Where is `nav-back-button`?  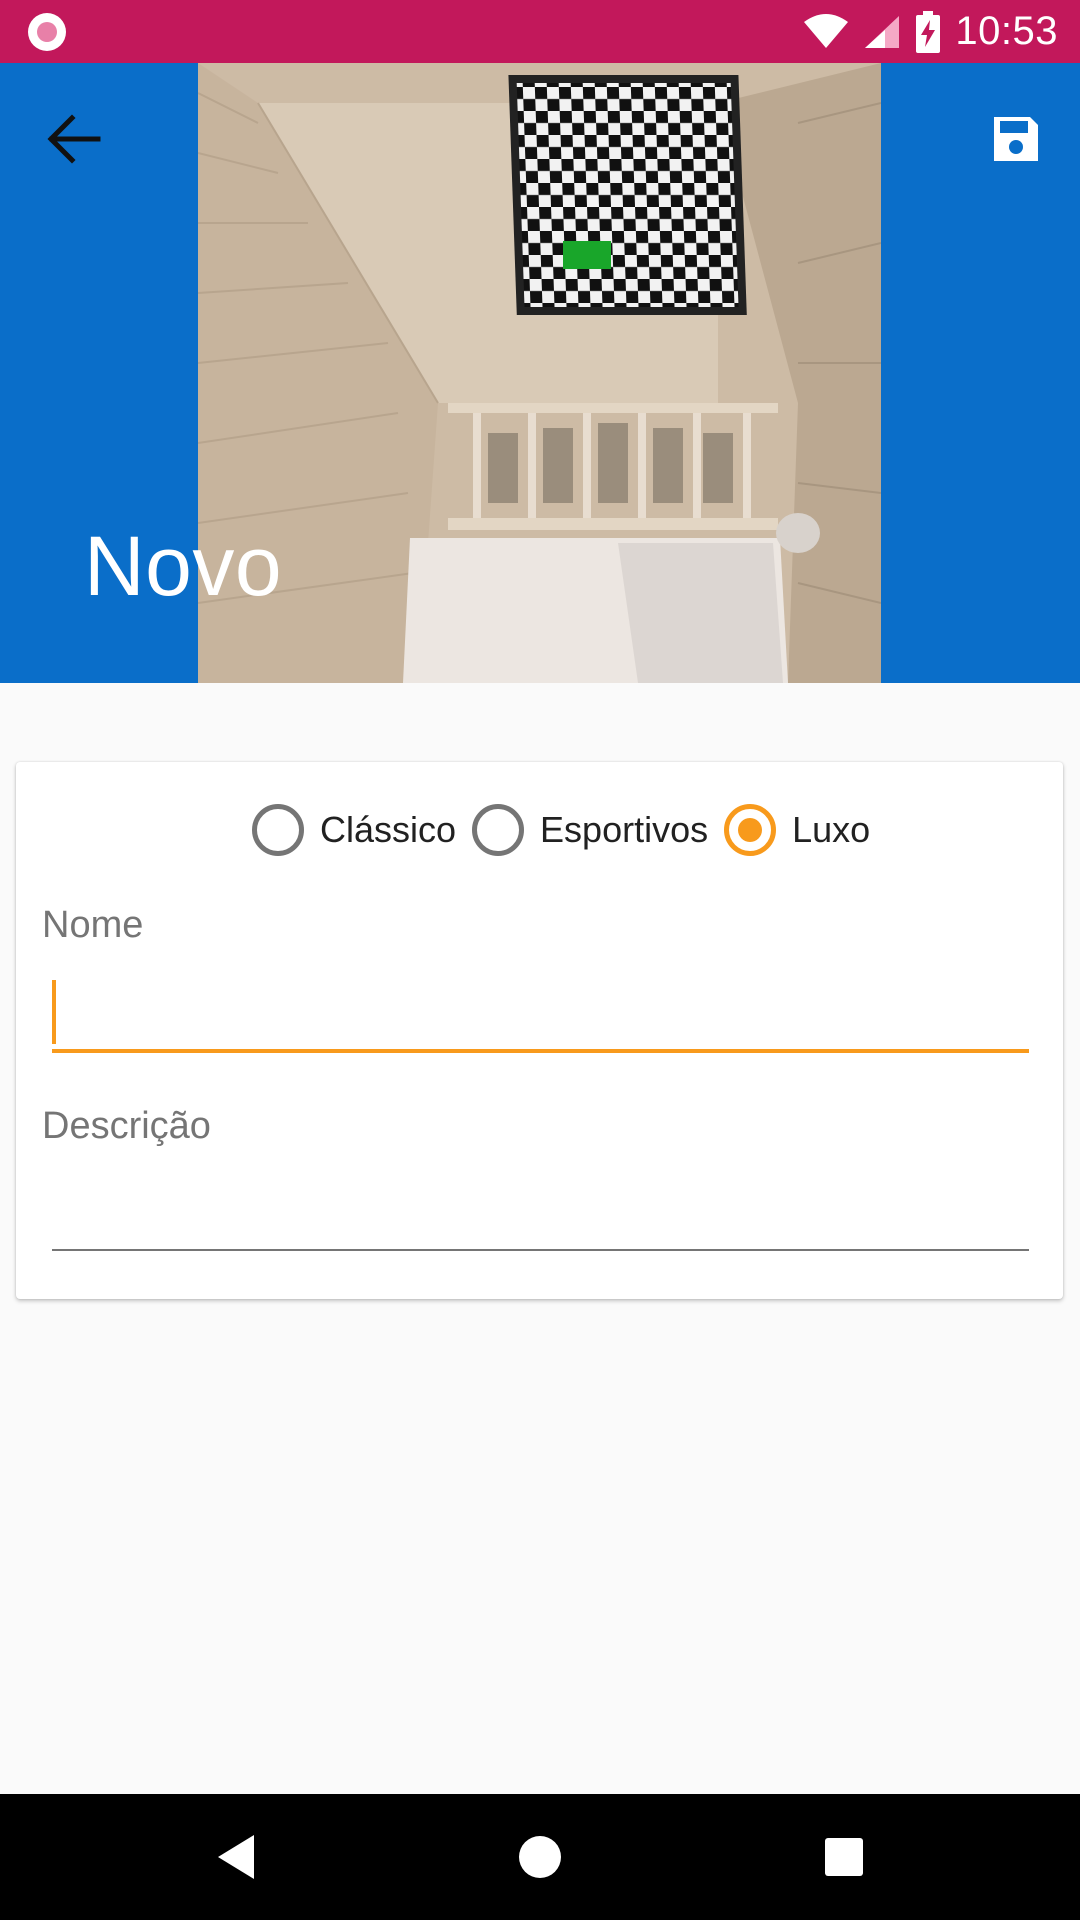 nav-back-button is located at coordinates (236, 1857).